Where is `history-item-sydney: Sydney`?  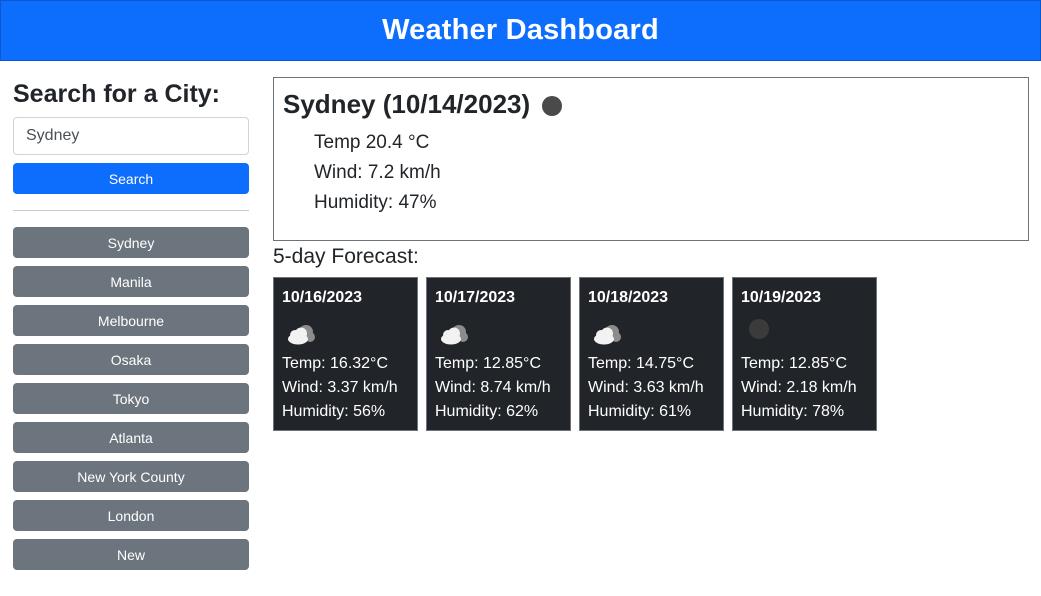
history-item-sydney: Sydney is located at coordinates (131, 242).